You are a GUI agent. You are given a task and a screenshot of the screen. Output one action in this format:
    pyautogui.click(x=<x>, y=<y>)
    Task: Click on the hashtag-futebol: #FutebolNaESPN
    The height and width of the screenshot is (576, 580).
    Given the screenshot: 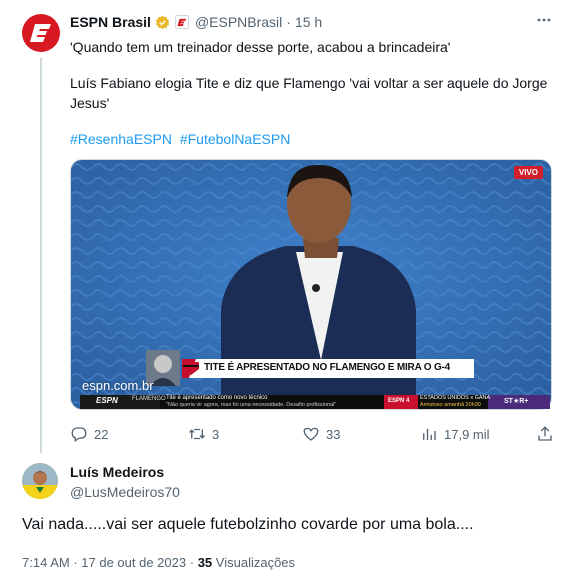 What is the action you would take?
    pyautogui.click(x=235, y=139)
    